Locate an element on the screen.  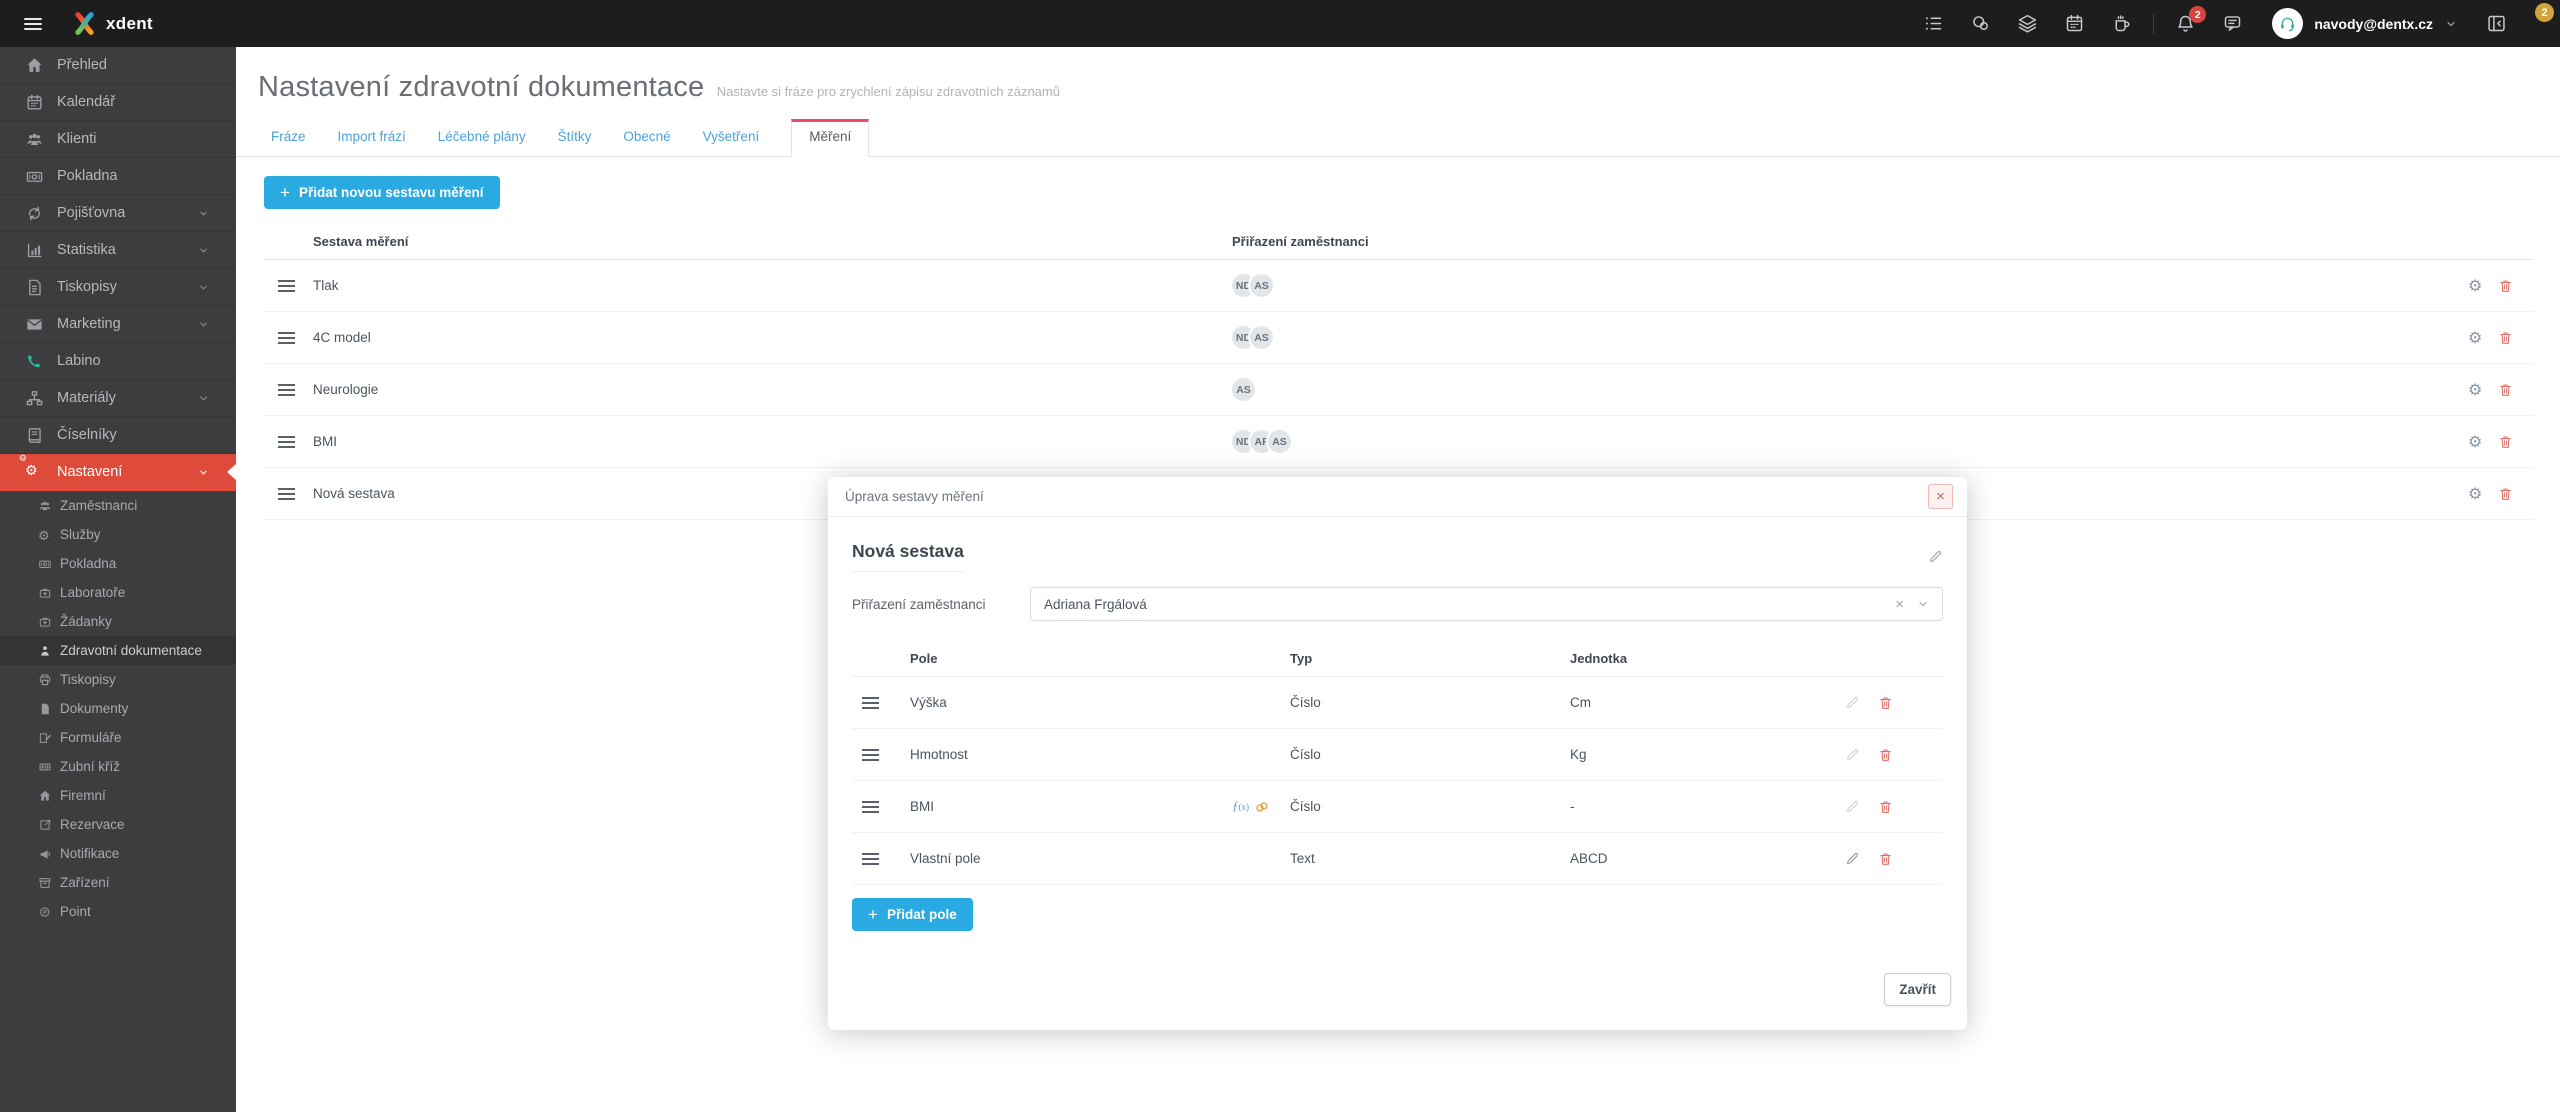
field-unit: - is located at coordinates (1572, 806).